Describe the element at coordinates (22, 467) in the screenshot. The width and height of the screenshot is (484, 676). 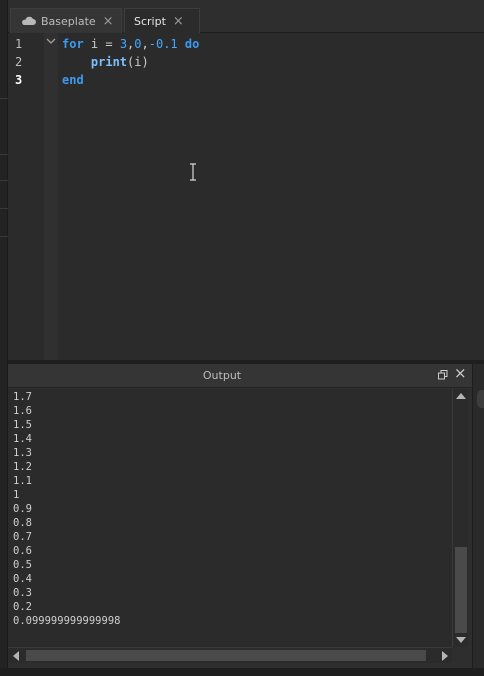
I see `output-line: 1.2` at that location.